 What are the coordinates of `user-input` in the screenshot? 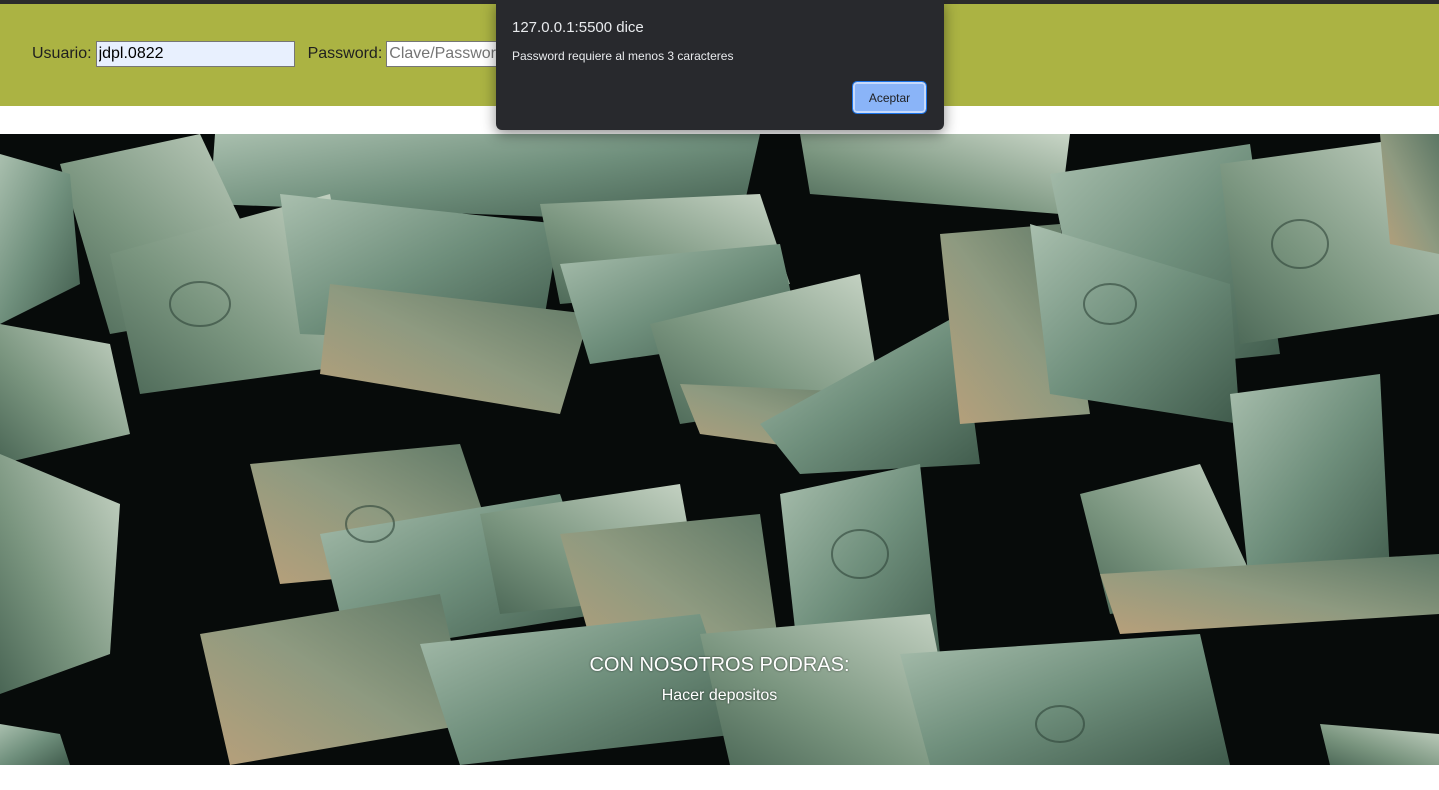 It's located at (195, 54).